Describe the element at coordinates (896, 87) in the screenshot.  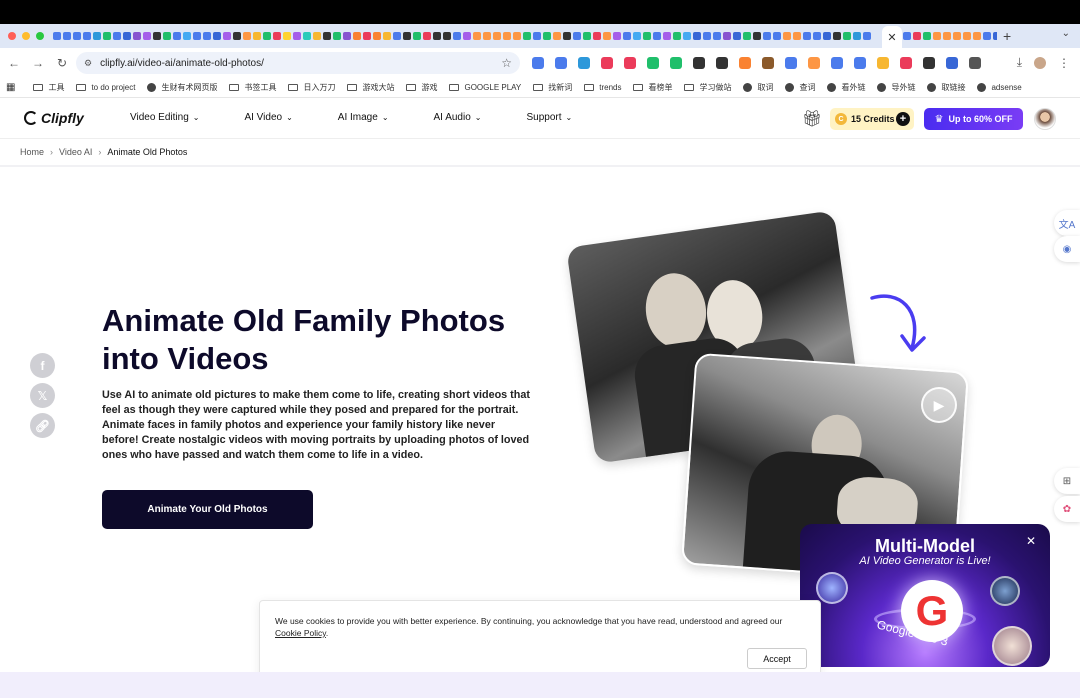
I see `bookmark-item: 导外链` at that location.